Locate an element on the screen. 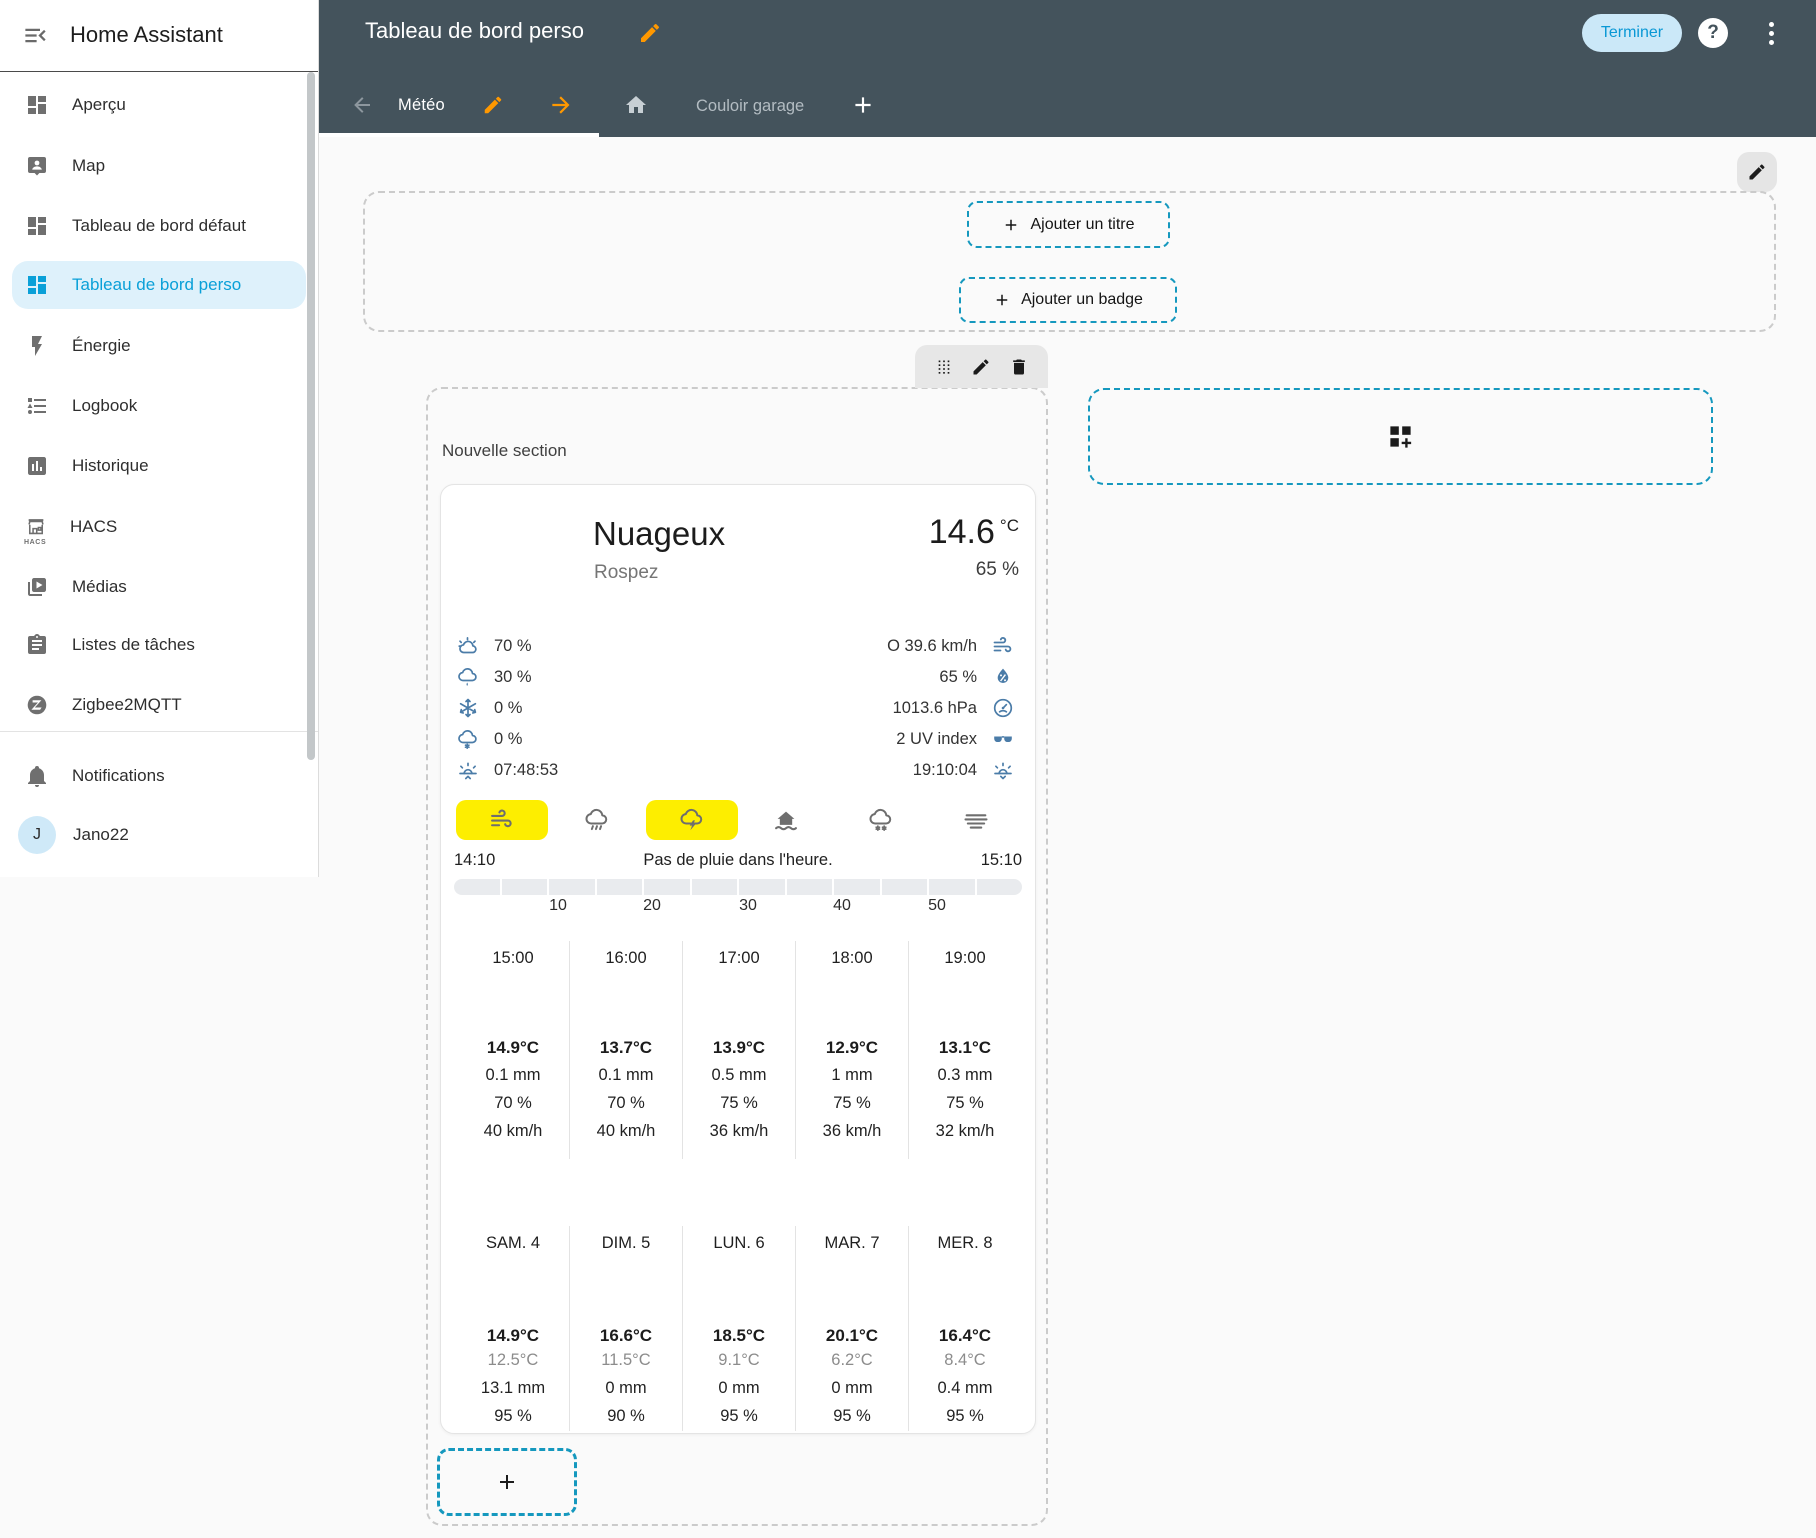  windy-icon is located at coordinates (501, 818).